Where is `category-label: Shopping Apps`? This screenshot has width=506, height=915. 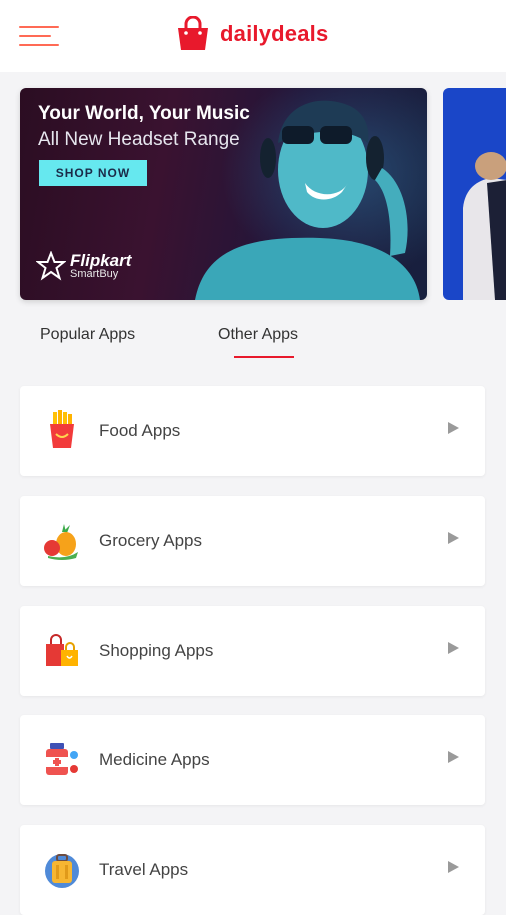
category-label: Shopping Apps is located at coordinates (156, 650).